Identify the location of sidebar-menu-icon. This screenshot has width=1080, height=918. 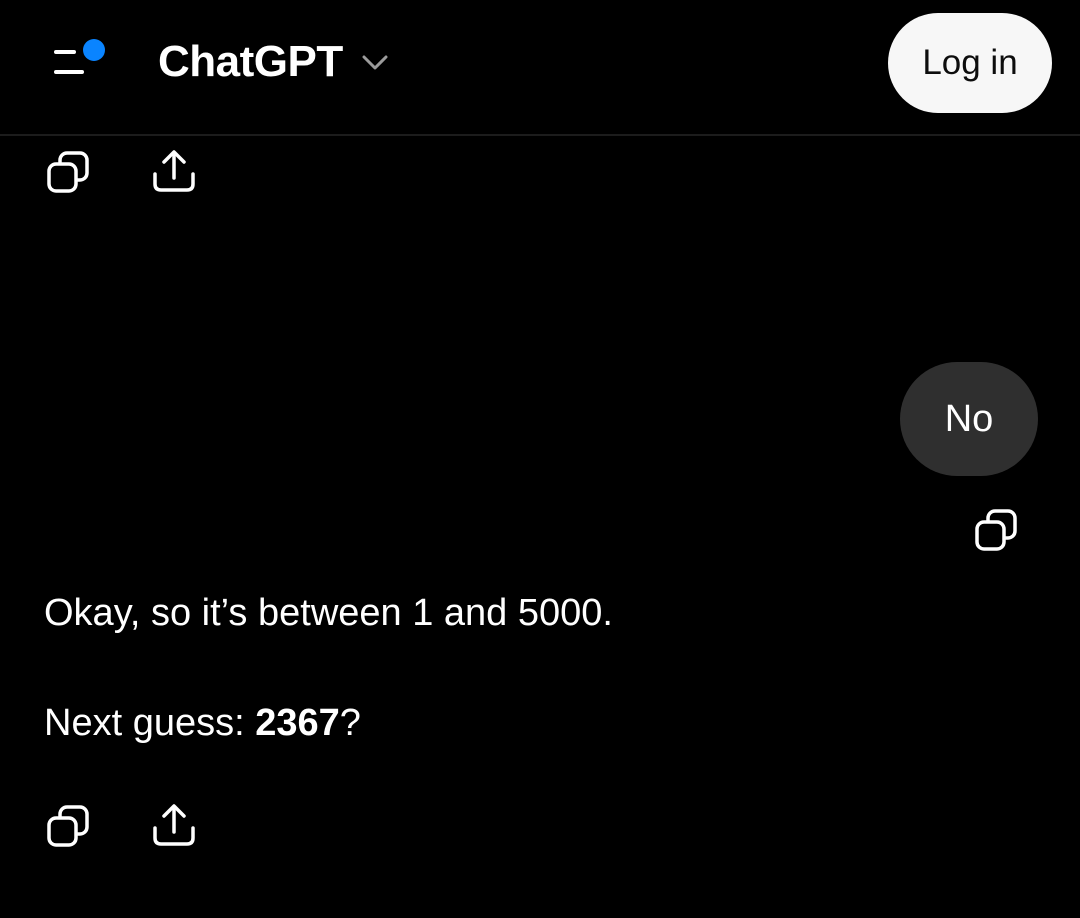
(79, 56).